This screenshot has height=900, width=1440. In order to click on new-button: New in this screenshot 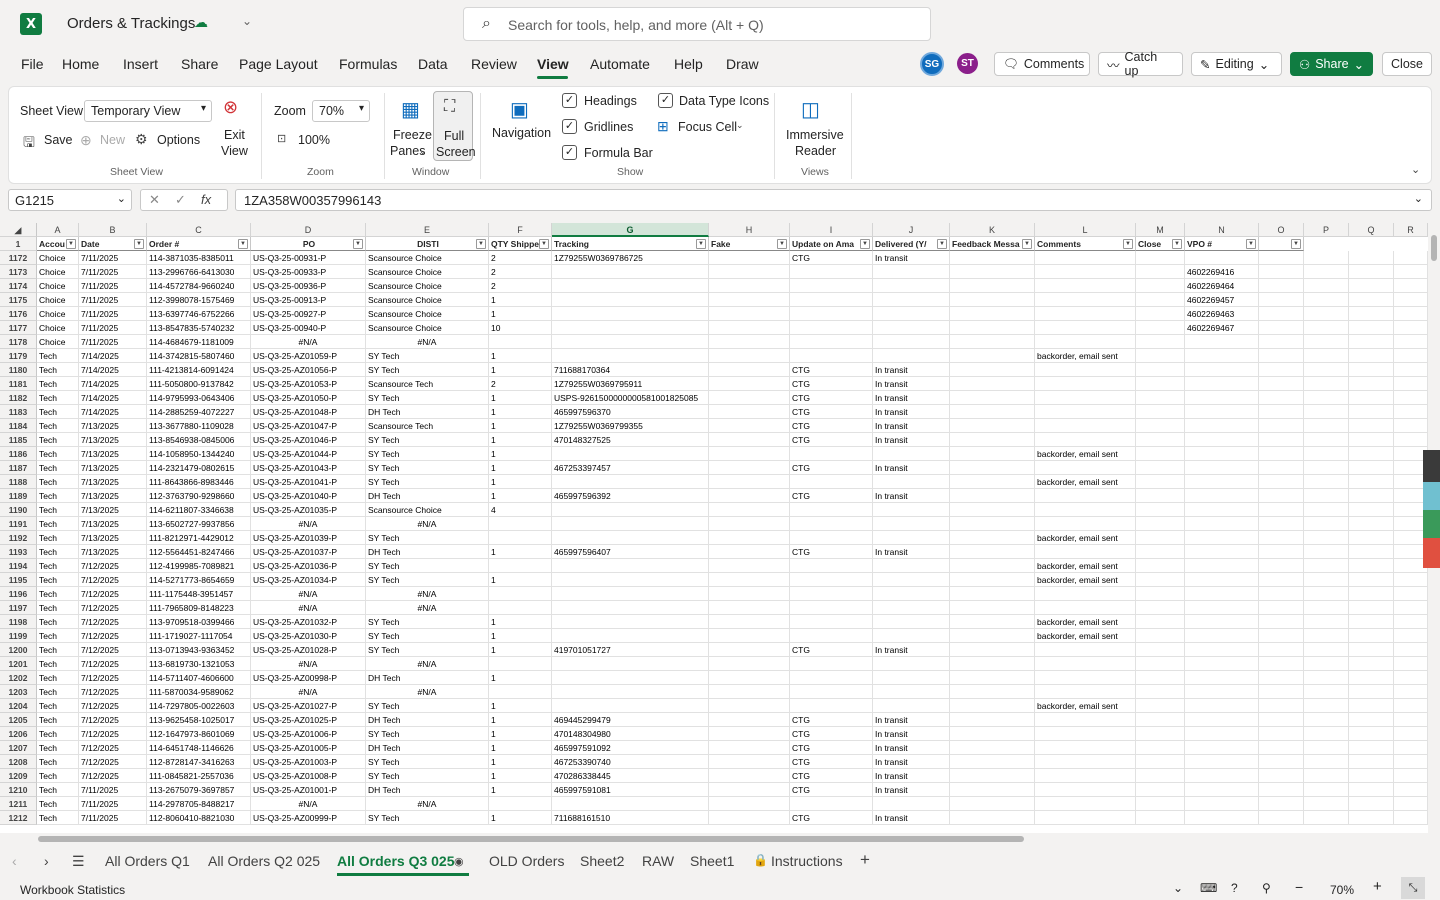, I will do `click(112, 140)`.